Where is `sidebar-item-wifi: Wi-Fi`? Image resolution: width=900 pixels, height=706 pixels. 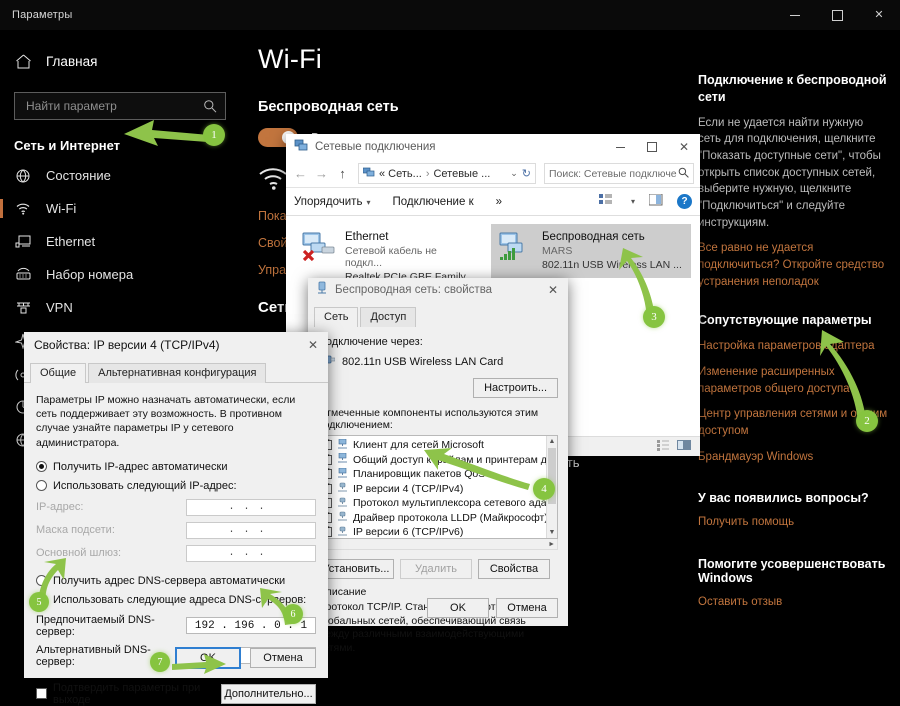
sidebar-item-wifi: Wi-Fi is located at coordinates (120, 208).